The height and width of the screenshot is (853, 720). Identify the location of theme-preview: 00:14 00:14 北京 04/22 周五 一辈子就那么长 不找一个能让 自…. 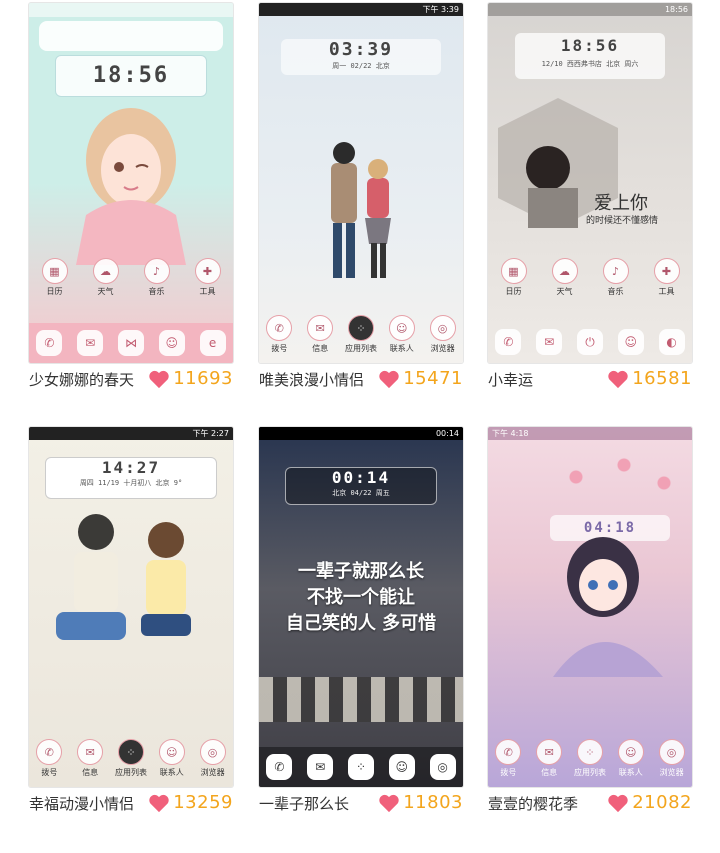
(361, 607).